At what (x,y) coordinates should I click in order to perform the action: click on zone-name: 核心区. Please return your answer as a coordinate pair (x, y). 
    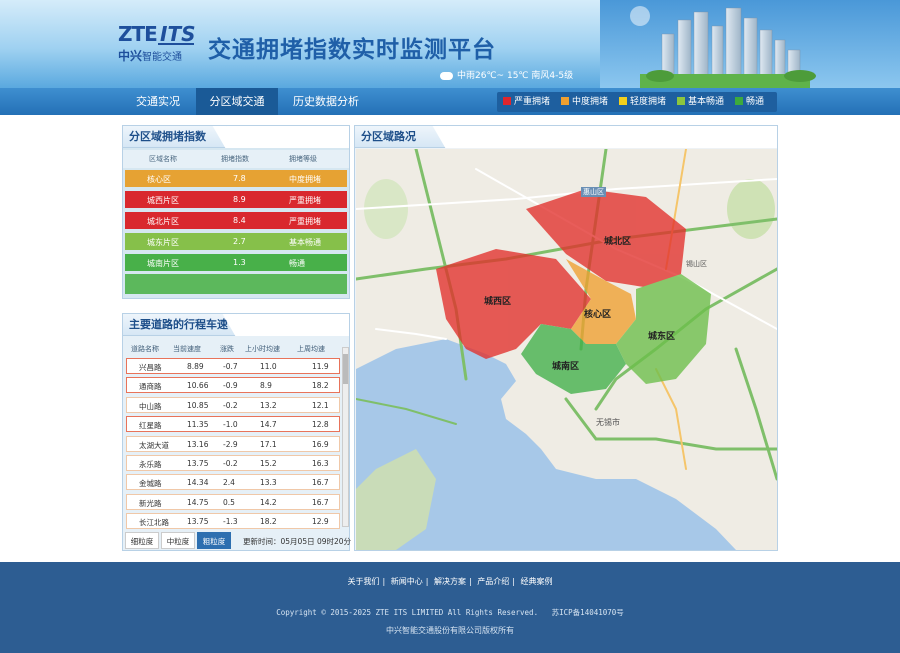
    Looking at the image, I should click on (159, 179).